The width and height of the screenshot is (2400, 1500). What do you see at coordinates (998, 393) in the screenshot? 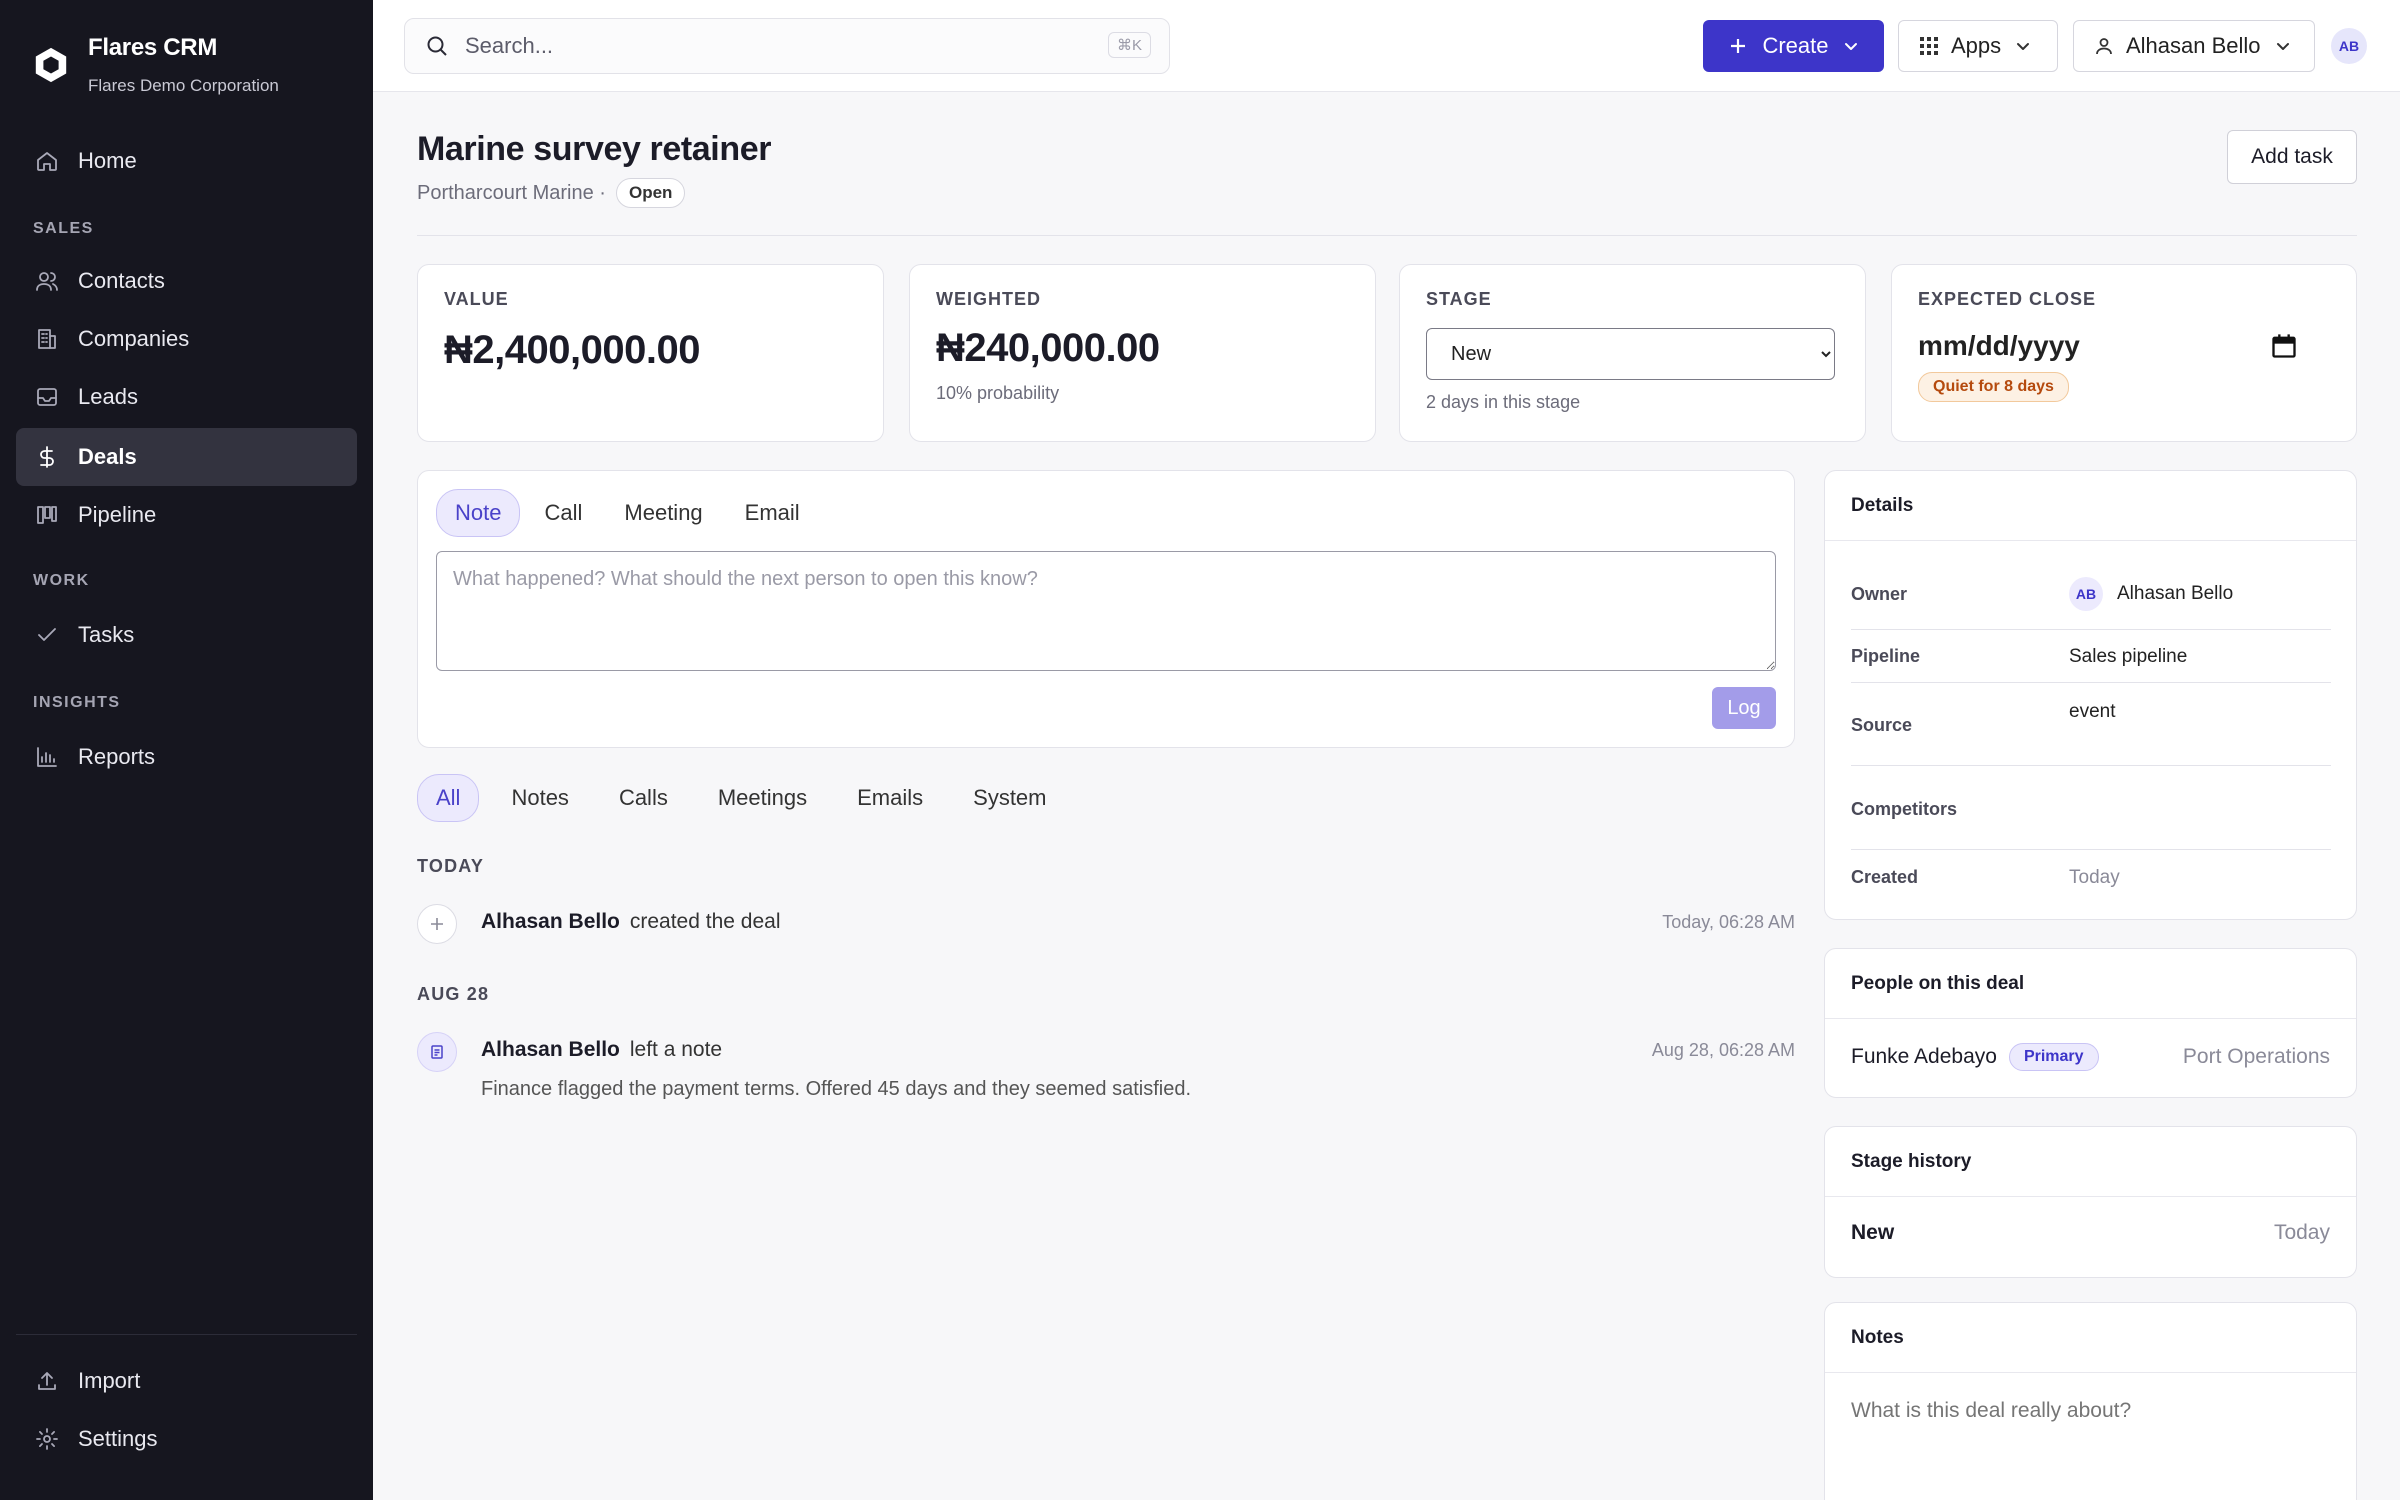
I see `probability-note: 10% probability` at bounding box center [998, 393].